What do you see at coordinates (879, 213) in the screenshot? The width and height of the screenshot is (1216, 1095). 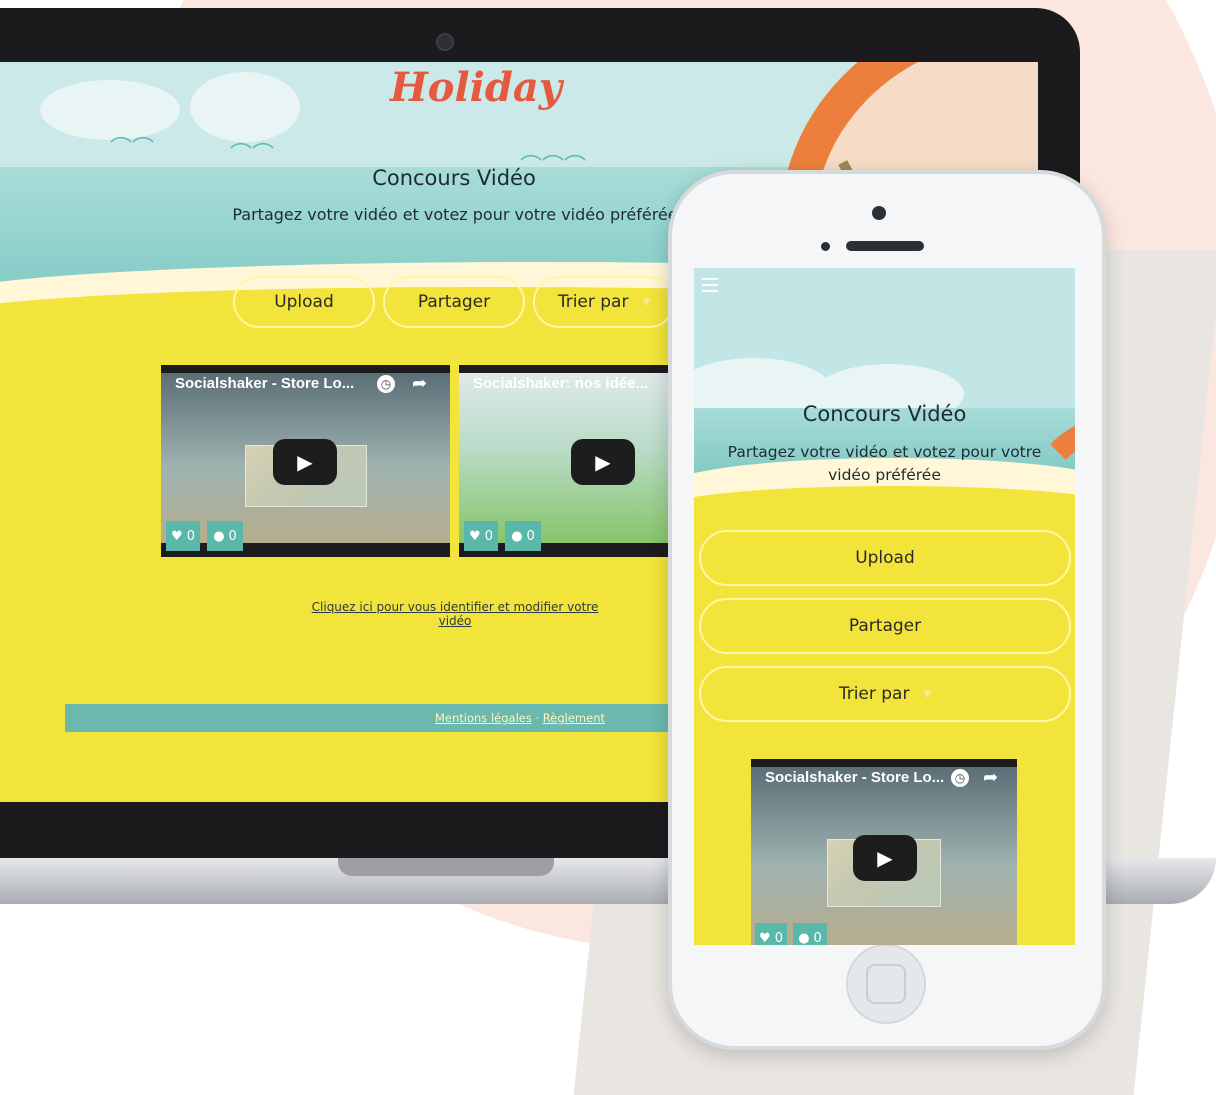 I see `phone-camera` at bounding box center [879, 213].